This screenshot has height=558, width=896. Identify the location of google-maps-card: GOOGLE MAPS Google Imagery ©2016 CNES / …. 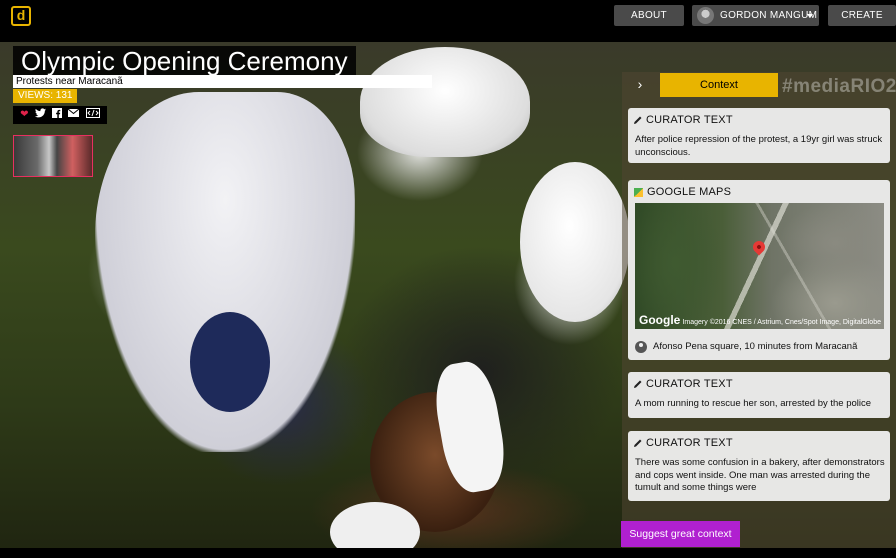
(759, 270).